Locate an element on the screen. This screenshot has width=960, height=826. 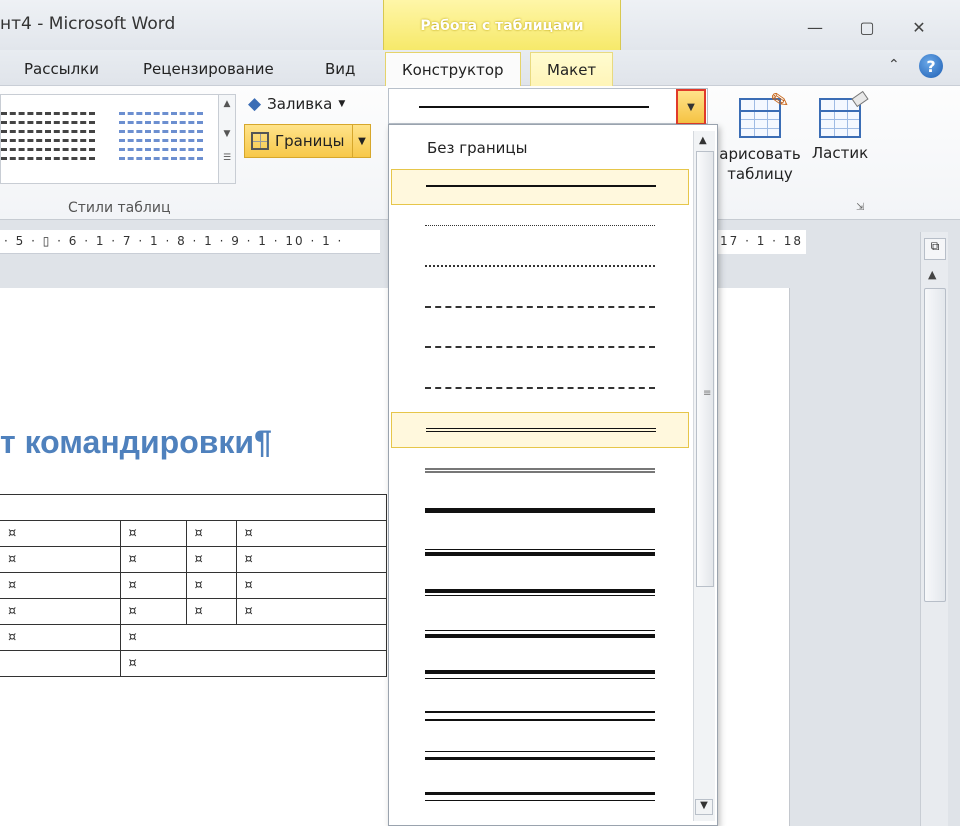
dropdown-scroll-thumb: ≡ is located at coordinates (705, 369).